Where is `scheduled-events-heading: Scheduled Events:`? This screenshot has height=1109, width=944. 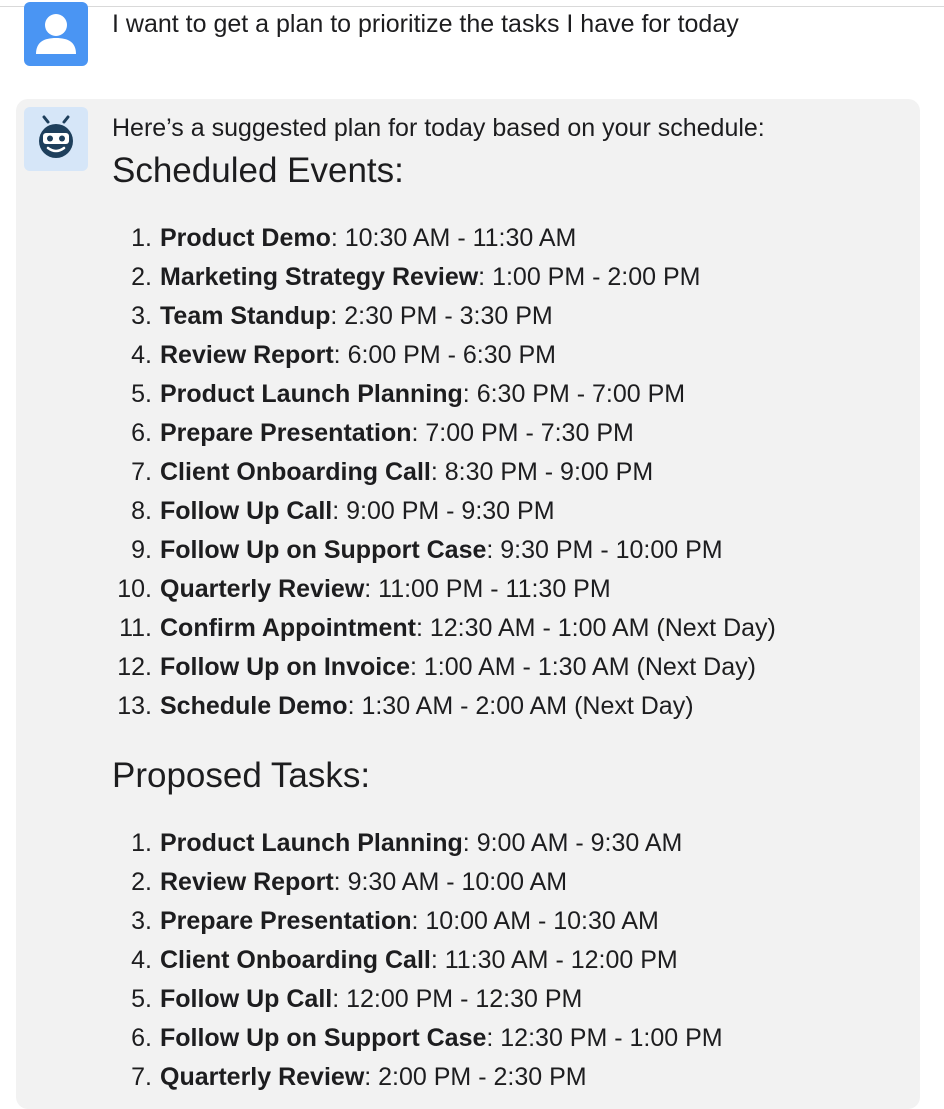 scheduled-events-heading: Scheduled Events: is located at coordinates (258, 170).